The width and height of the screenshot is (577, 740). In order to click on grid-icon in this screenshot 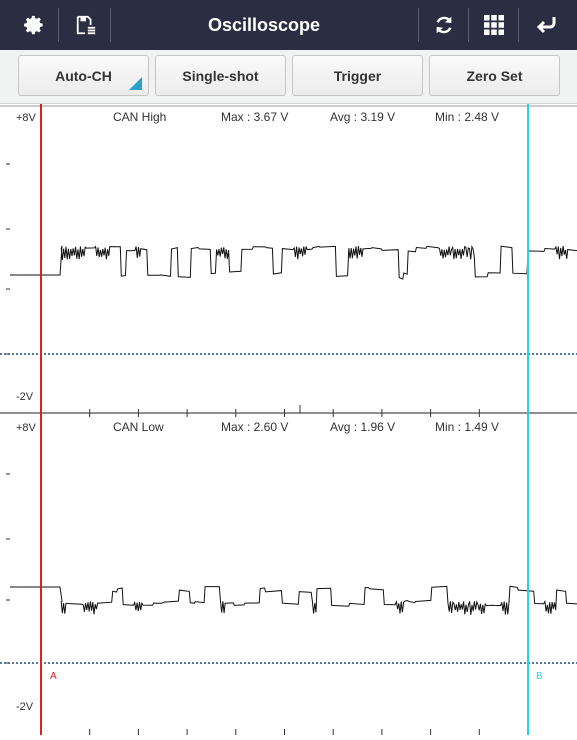, I will do `click(494, 25)`.